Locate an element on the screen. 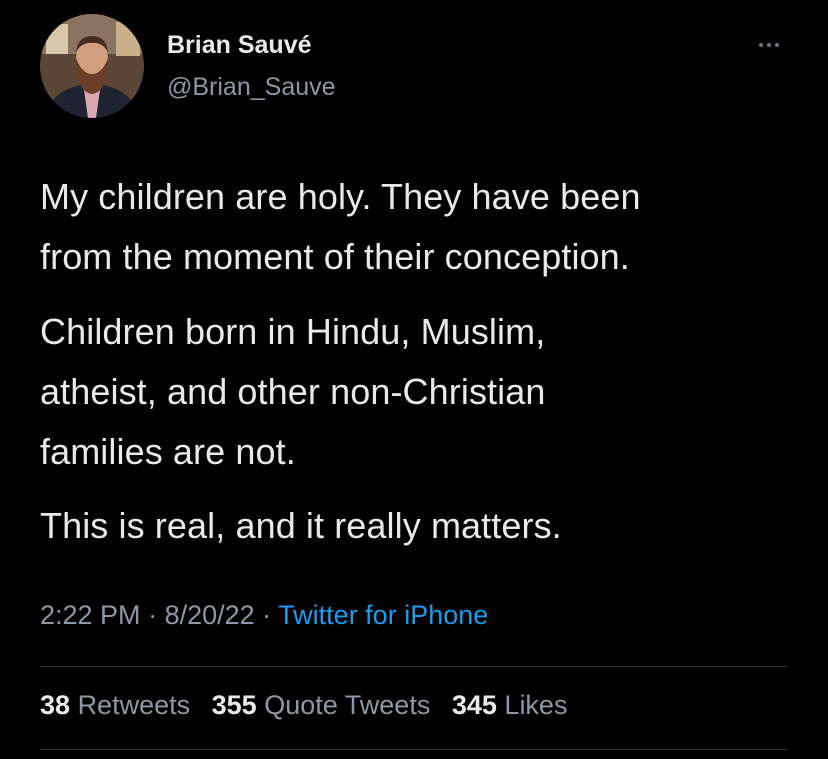 The height and width of the screenshot is (759, 828). more-options-button is located at coordinates (769, 45).